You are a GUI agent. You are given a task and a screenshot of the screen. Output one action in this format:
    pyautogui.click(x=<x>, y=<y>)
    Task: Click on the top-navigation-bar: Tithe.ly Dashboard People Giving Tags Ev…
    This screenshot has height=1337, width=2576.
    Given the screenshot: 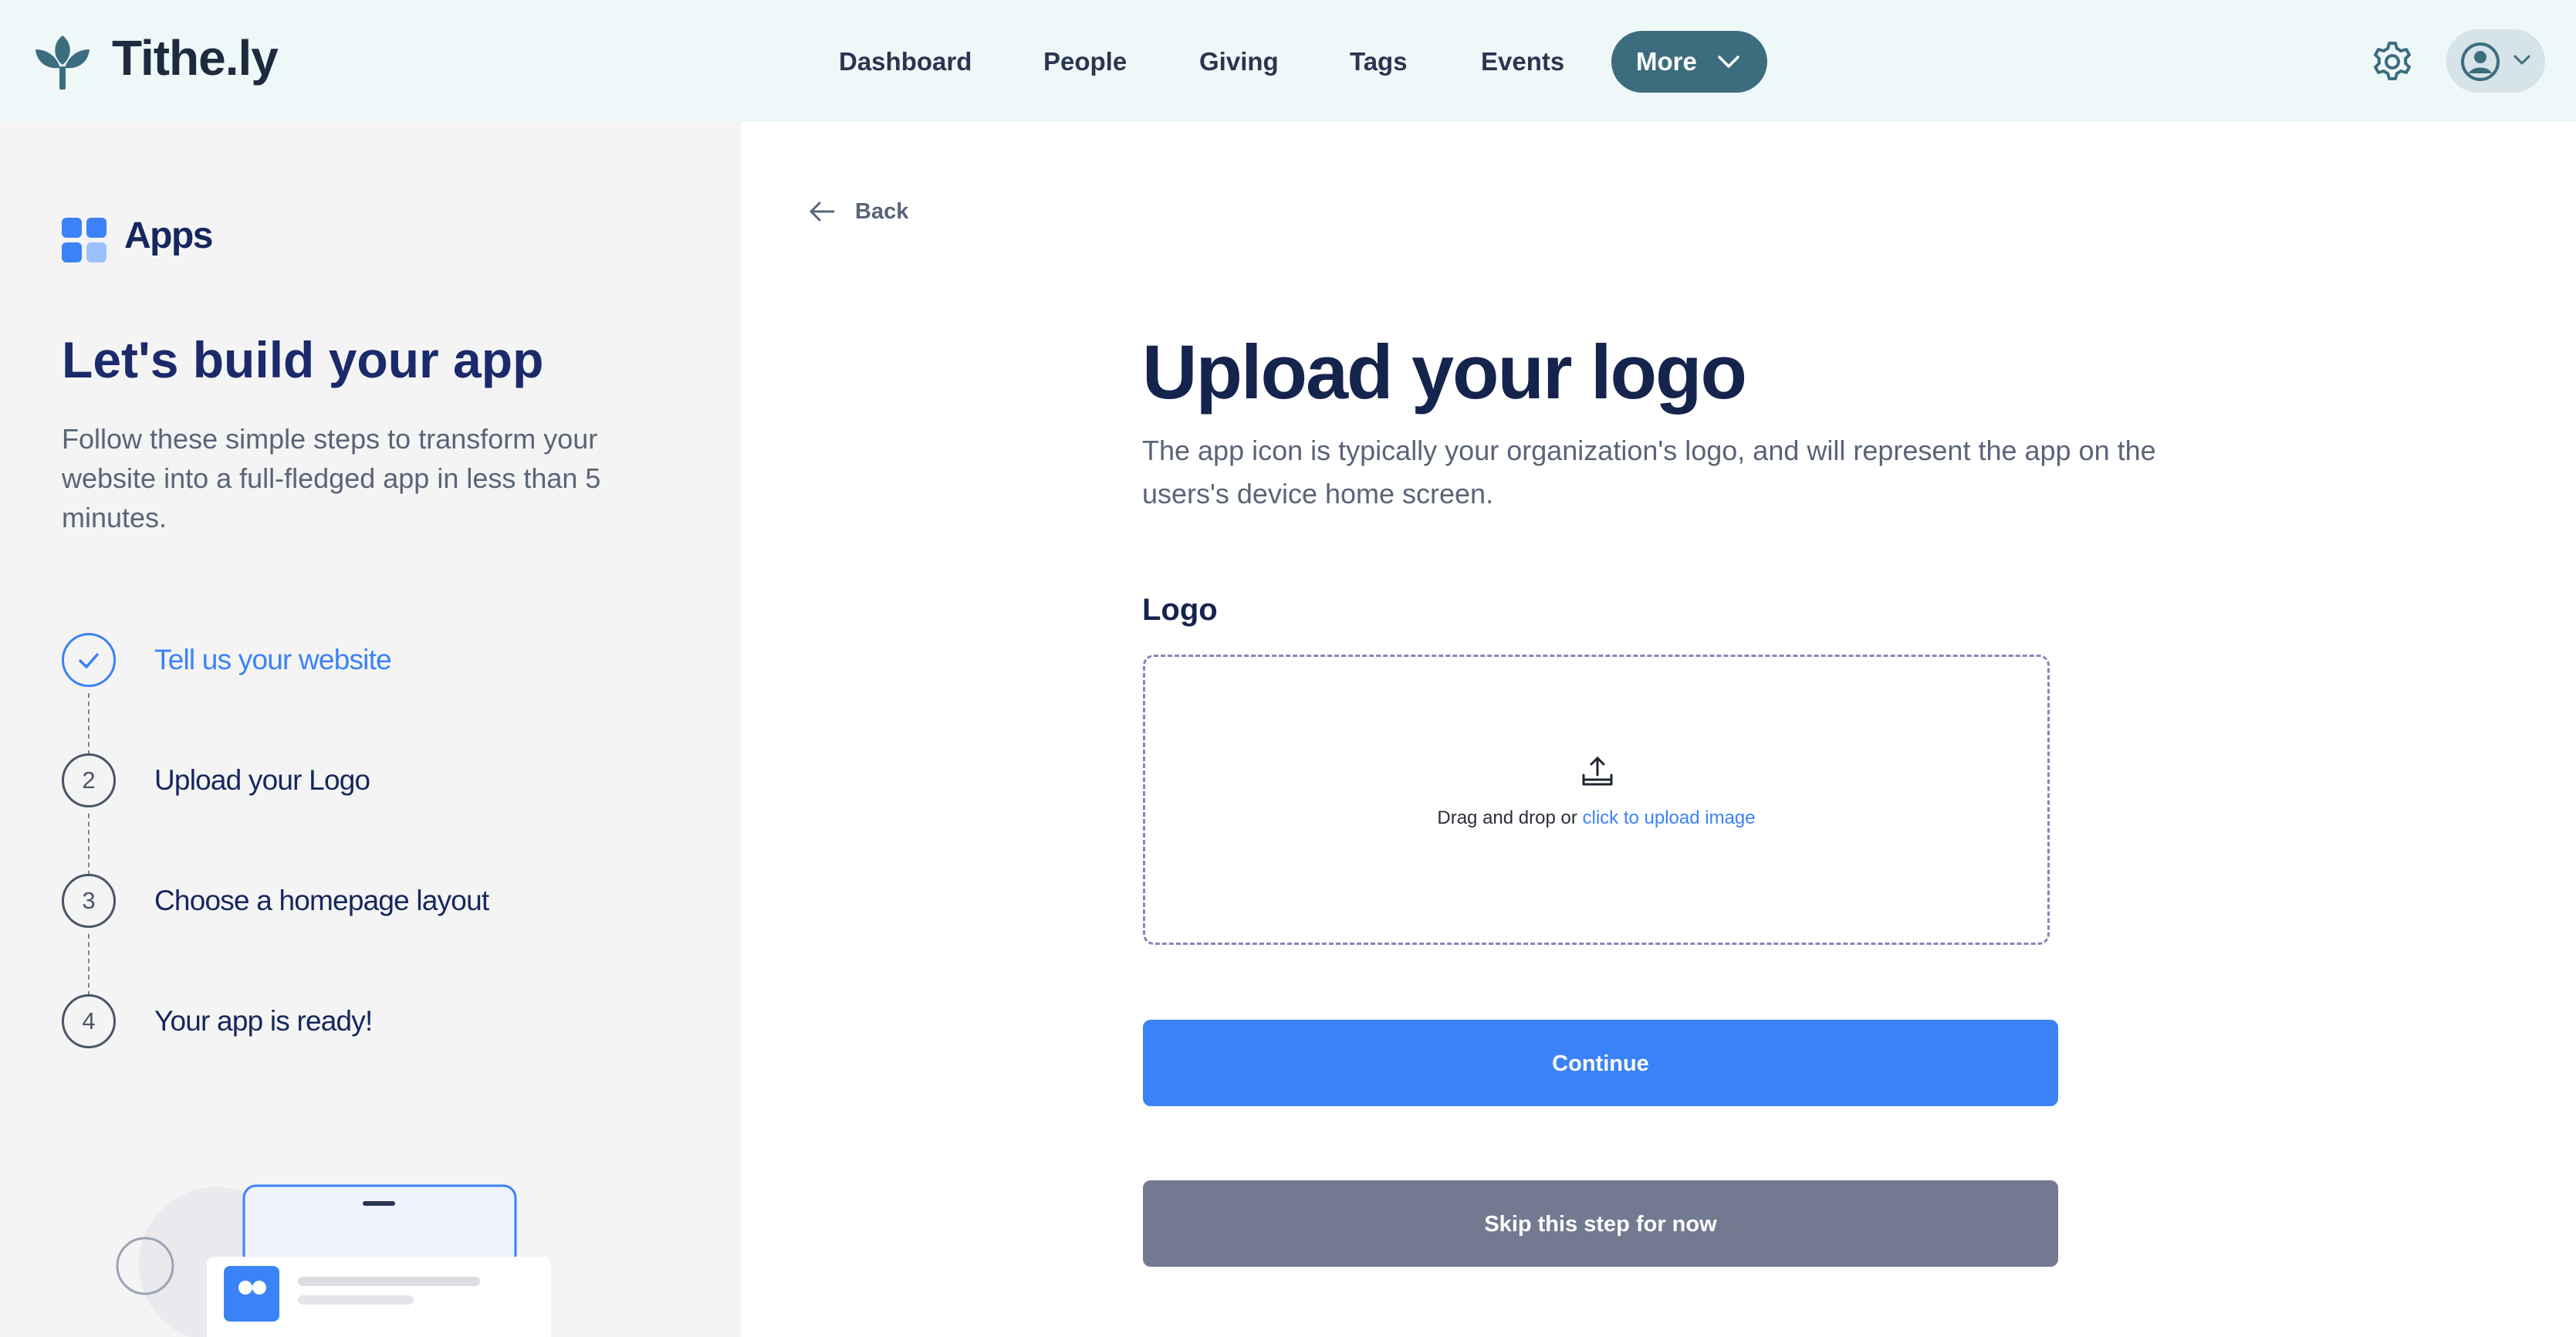 What is the action you would take?
    pyautogui.click(x=1288, y=61)
    